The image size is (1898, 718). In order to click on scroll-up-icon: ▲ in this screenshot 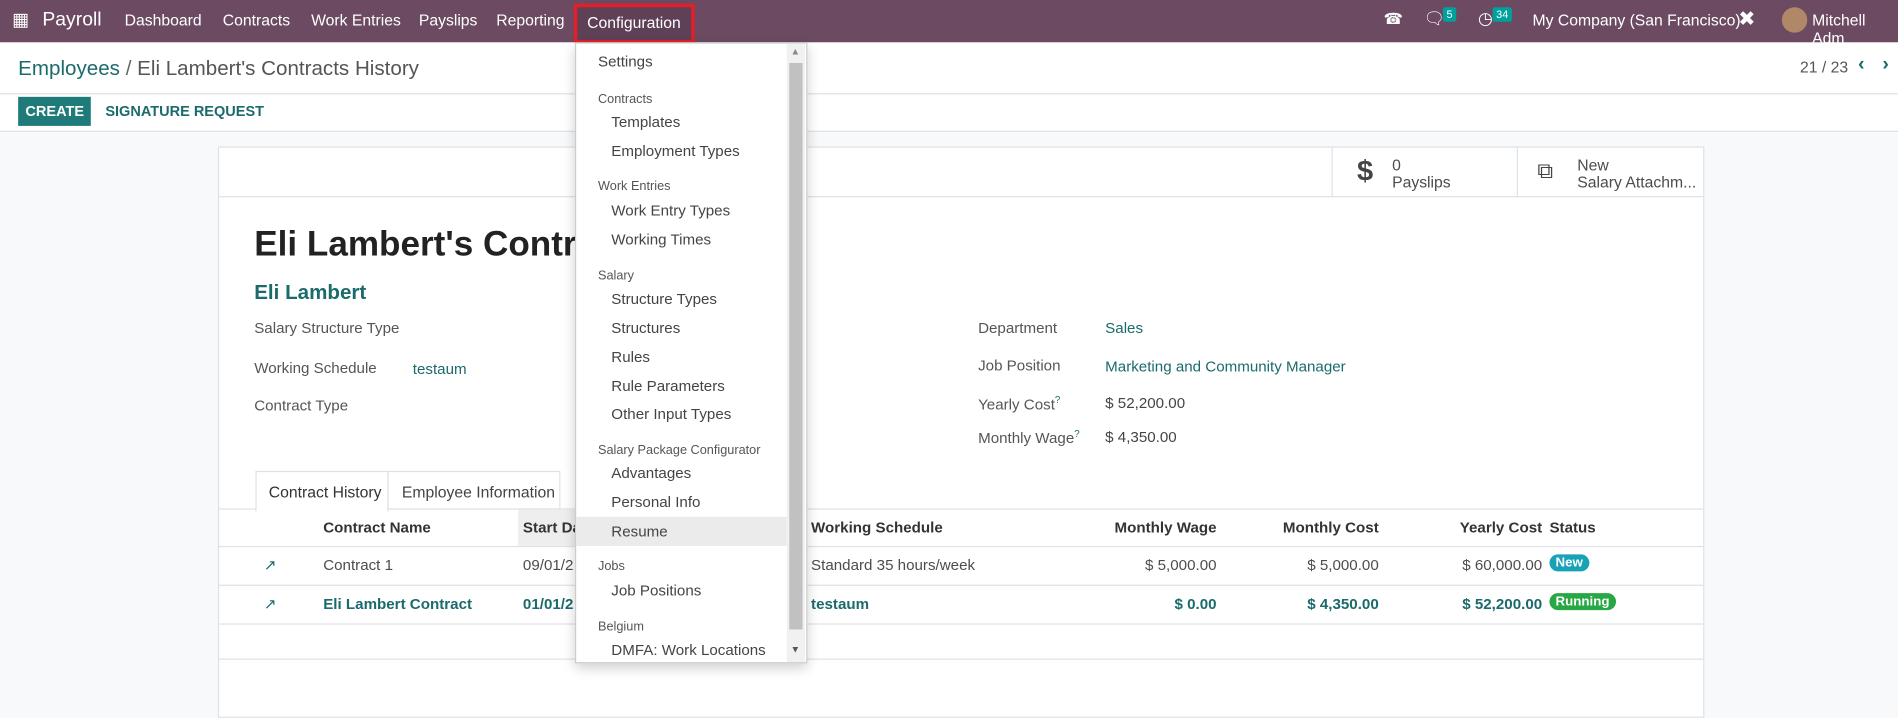, I will do `click(795, 51)`.